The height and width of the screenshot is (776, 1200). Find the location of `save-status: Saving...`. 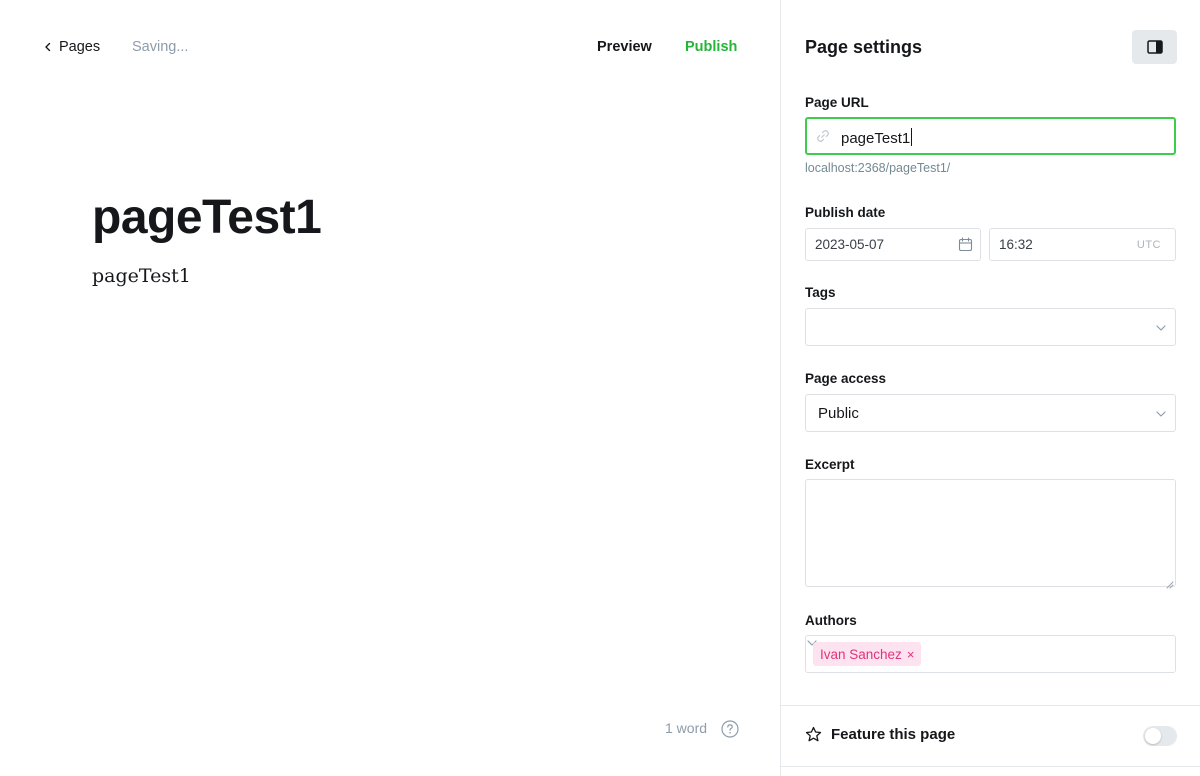

save-status: Saving... is located at coordinates (160, 47).